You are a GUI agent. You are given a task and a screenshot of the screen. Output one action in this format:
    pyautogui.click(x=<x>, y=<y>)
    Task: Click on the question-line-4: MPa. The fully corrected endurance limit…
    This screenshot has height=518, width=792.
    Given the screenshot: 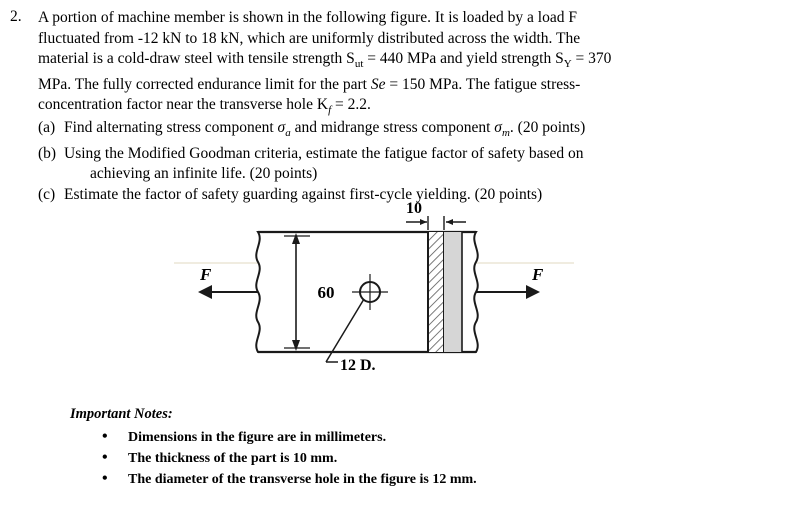 What is the action you would take?
    pyautogui.click(x=309, y=84)
    